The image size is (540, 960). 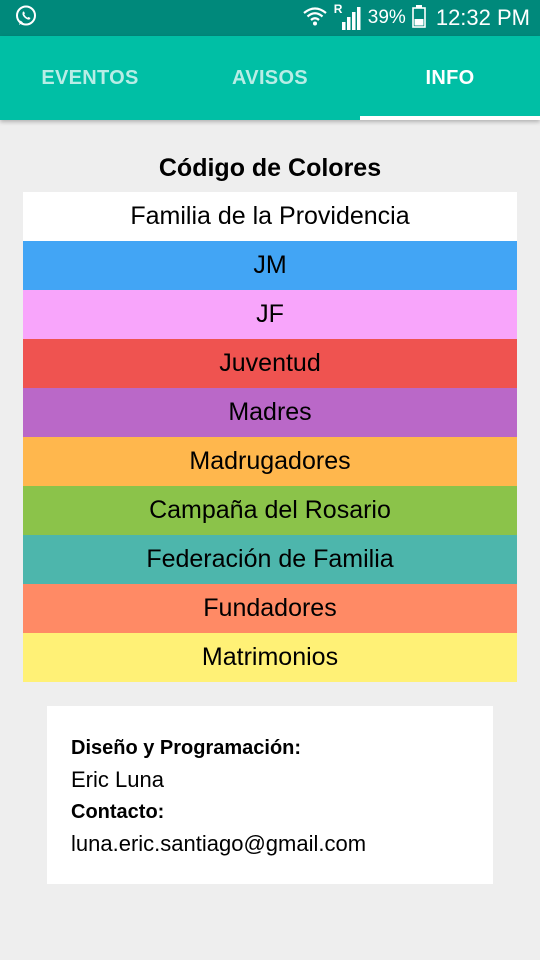 I want to click on whatsapp-icon, so click(x=26, y=18).